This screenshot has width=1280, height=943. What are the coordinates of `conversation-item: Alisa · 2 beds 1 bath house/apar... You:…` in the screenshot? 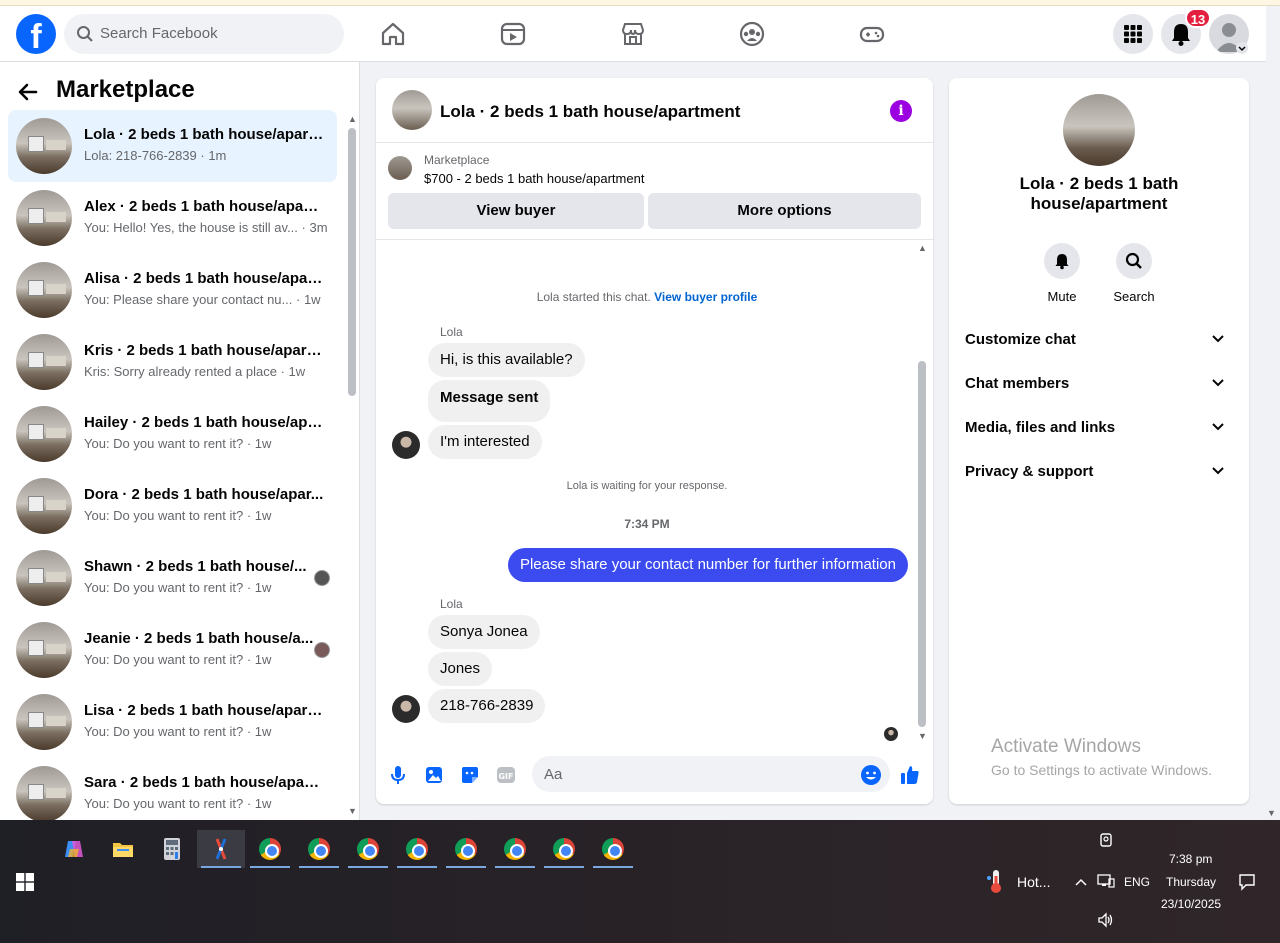 It's located at (172, 290).